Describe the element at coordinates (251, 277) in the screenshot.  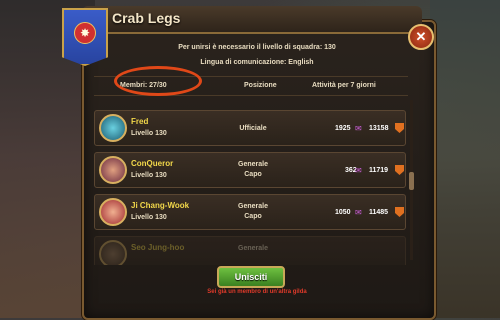
I see `join-button: Unisciti` at that location.